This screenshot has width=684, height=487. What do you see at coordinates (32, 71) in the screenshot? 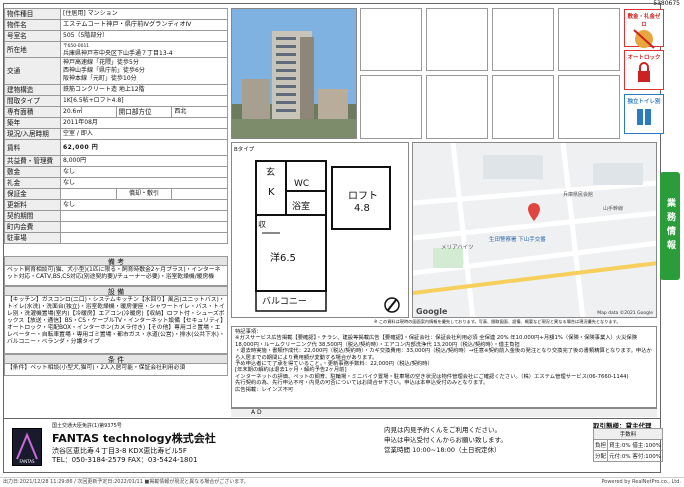
I see `spec-label: 交通` at bounding box center [32, 71].